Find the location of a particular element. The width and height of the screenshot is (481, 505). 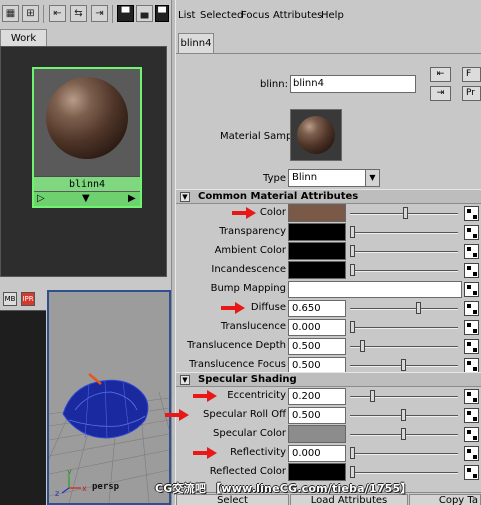

red-arrow-icon is located at coordinates (204, 396).